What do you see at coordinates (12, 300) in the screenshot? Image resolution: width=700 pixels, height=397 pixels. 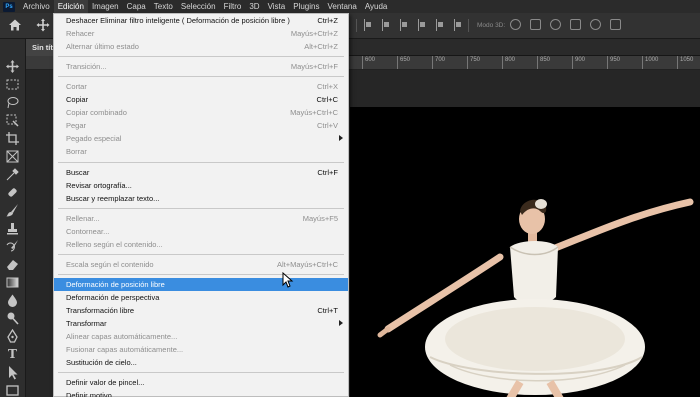 I see `blur-tool-icon` at bounding box center [12, 300].